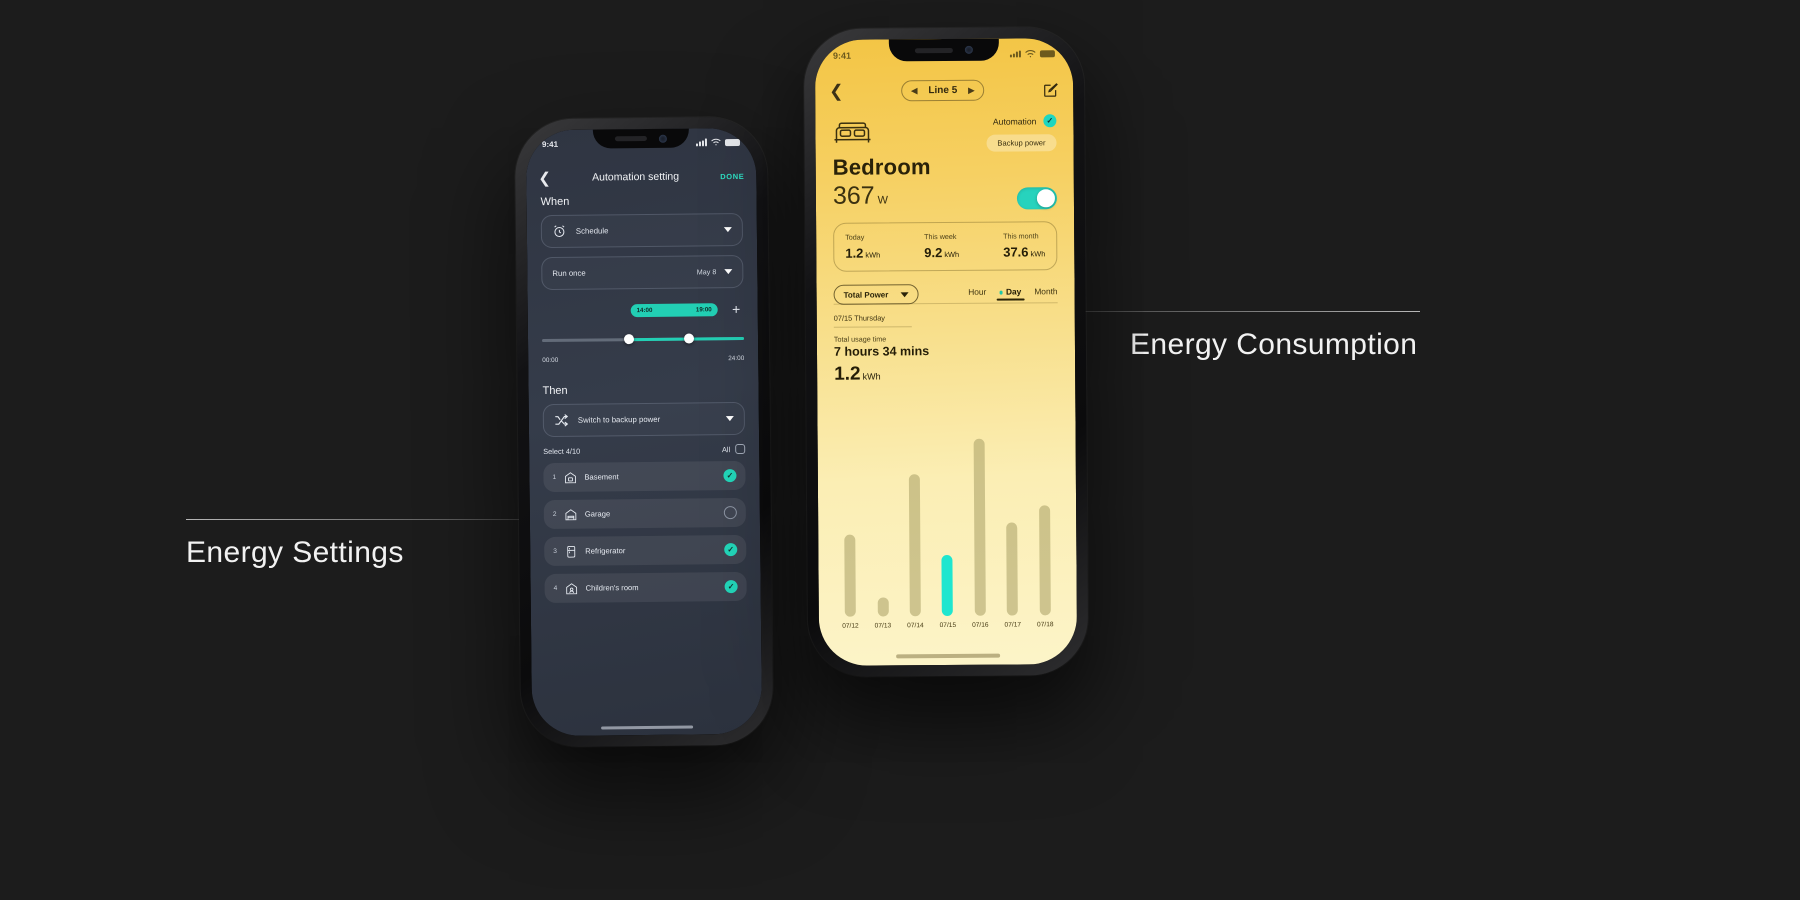  Describe the element at coordinates (555, 202) in the screenshot. I see `when-heading: When` at that location.